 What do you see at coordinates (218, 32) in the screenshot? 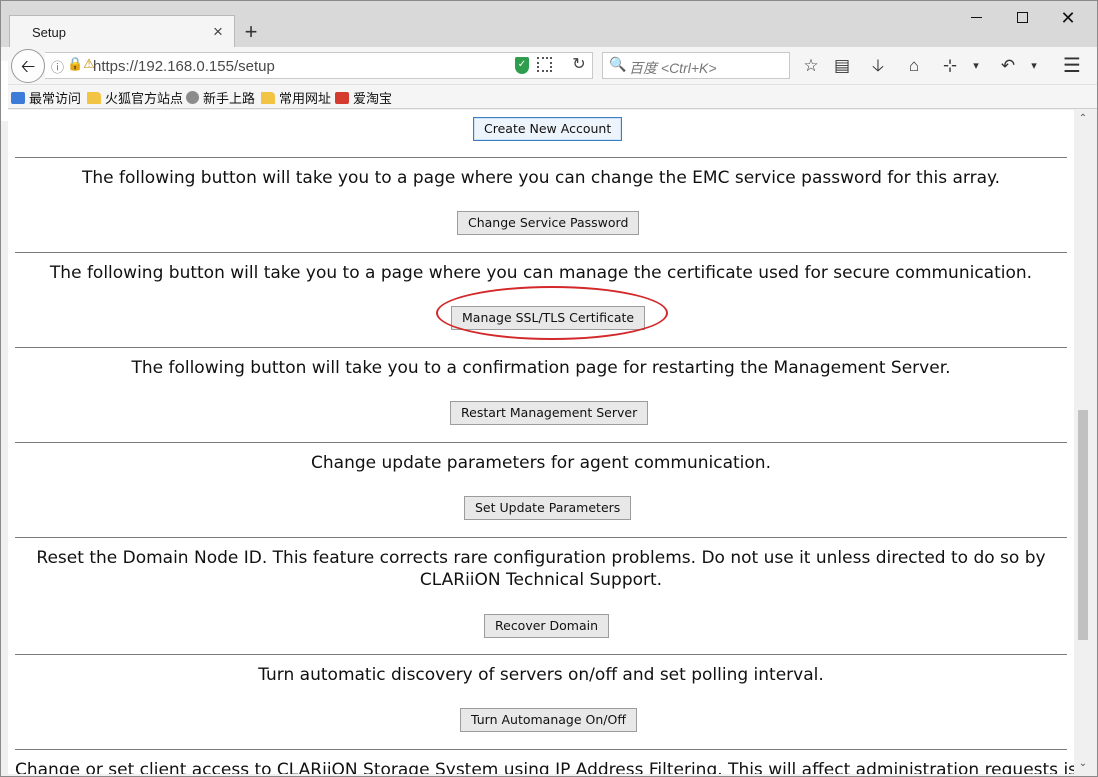
I see `tab-close-icon: ×` at bounding box center [218, 32].